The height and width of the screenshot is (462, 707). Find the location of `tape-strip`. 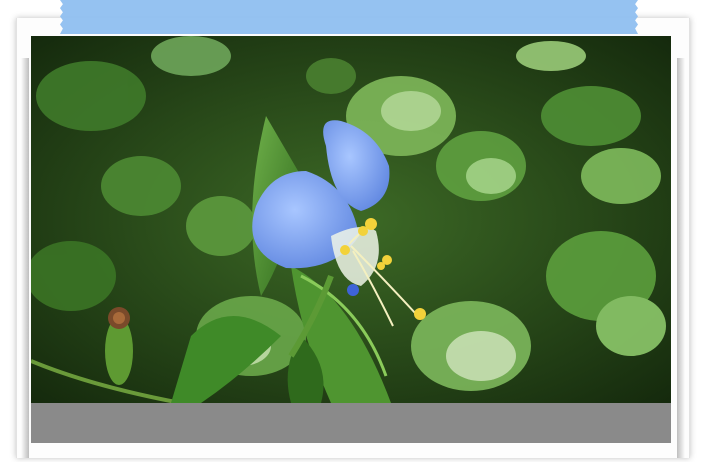

tape-strip is located at coordinates (349, 17).